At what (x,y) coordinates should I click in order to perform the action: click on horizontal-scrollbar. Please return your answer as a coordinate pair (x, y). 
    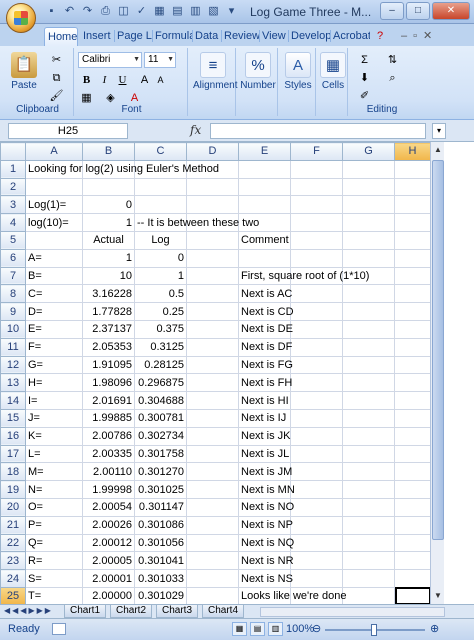
    Looking at the image, I should click on (352, 612).